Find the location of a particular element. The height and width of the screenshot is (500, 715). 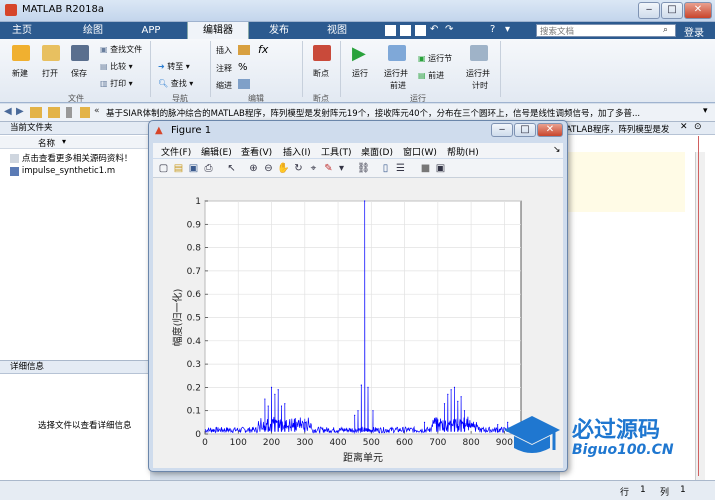

run-button: 运行 is located at coordinates (360, 73).